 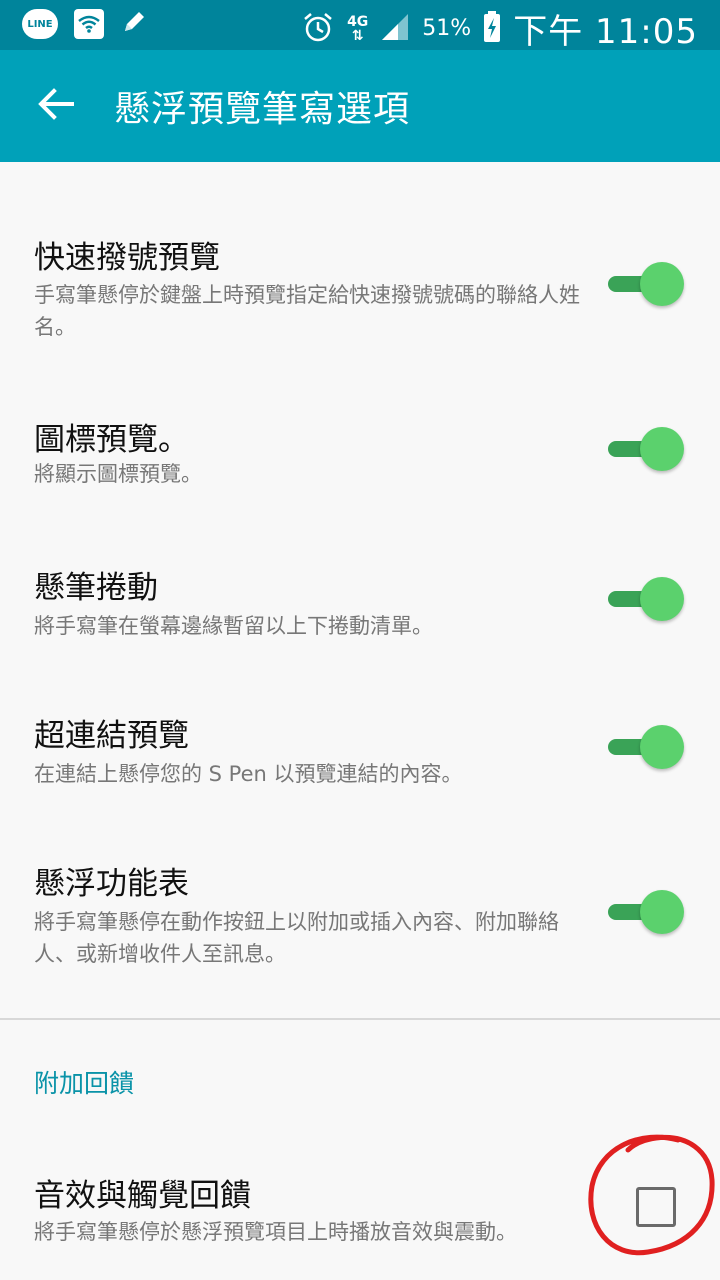 I want to click on page-title: 懸浮預覽筆寫選項, so click(x=262, y=109).